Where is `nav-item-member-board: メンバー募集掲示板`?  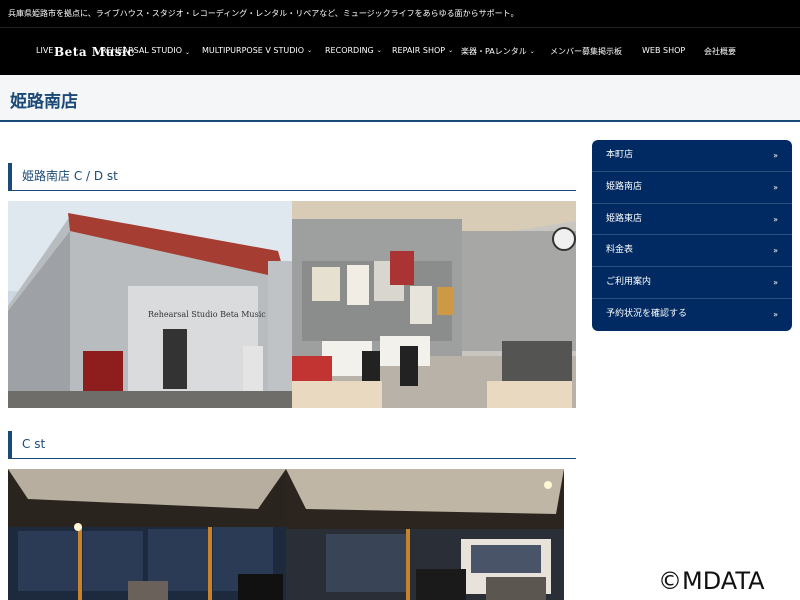 nav-item-member-board: メンバー募集掲示板 is located at coordinates (586, 51).